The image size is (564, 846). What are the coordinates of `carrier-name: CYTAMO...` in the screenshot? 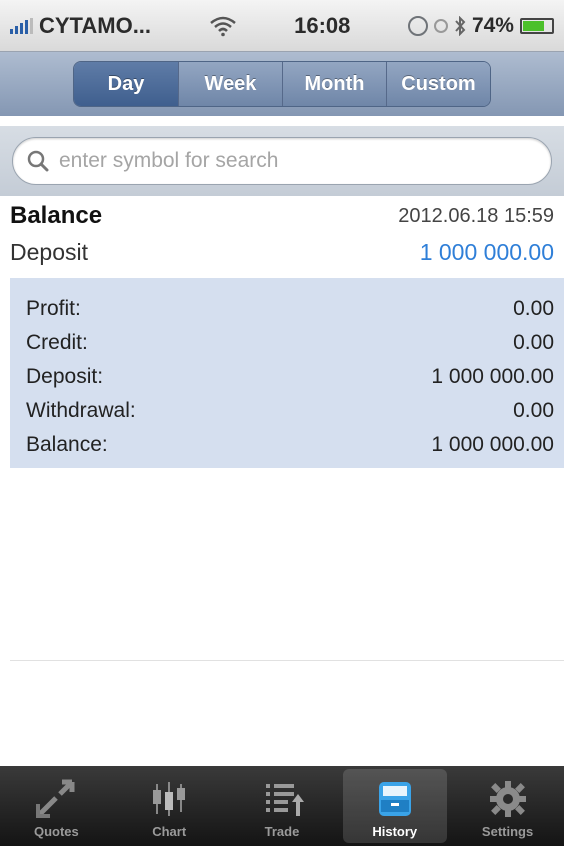 It's located at (95, 25).